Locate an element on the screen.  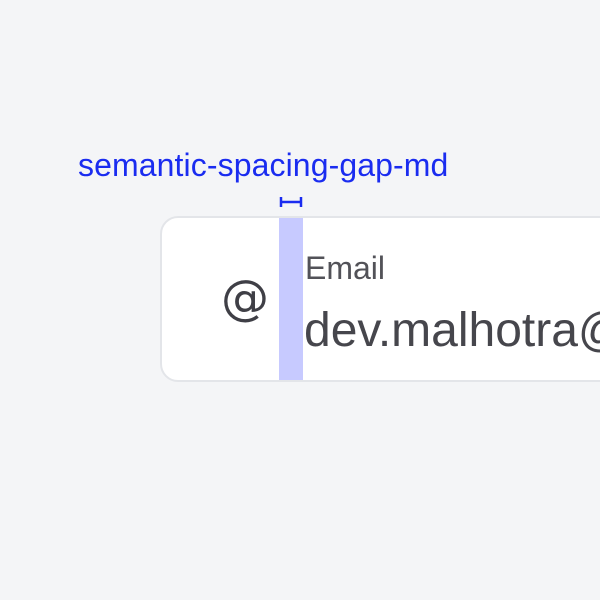
spacing-measure-bracket-icon is located at coordinates (291, 202).